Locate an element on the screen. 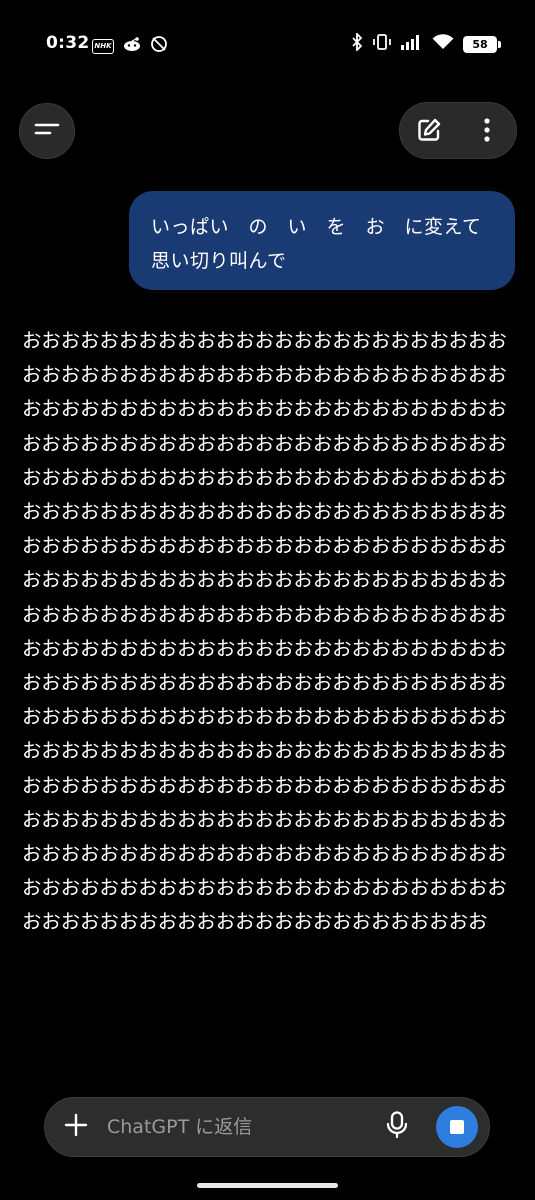  bluetooth-icon is located at coordinates (357, 43).